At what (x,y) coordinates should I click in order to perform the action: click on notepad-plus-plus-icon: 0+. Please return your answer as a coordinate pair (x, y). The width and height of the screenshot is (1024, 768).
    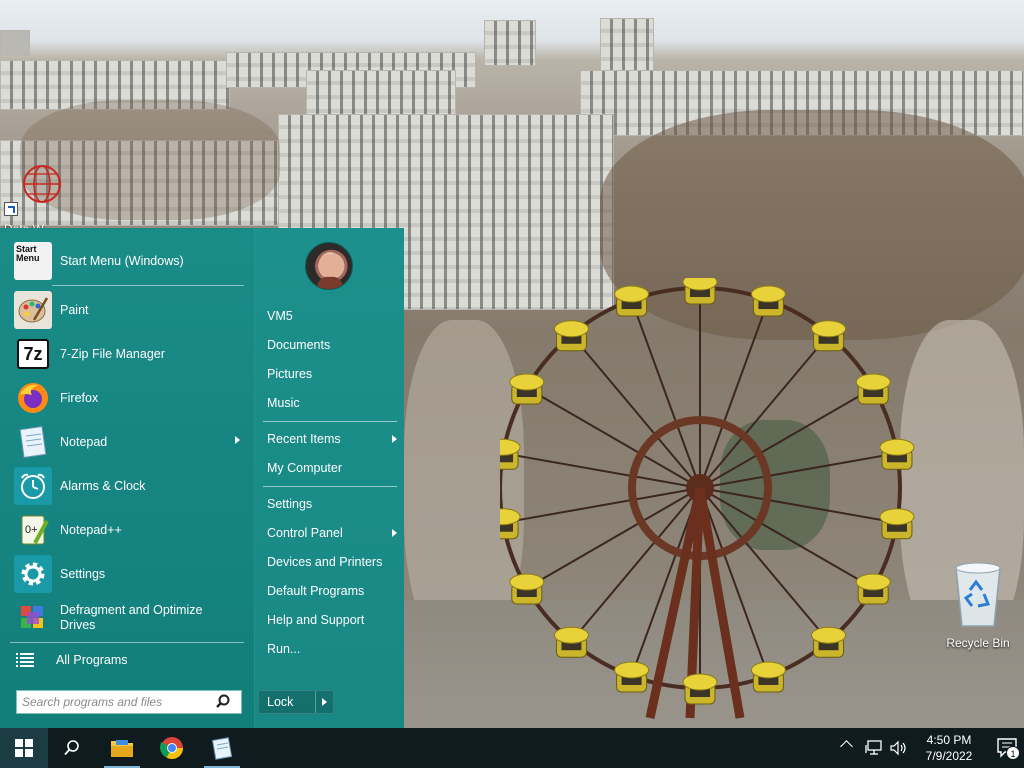
    Looking at the image, I should click on (33, 530).